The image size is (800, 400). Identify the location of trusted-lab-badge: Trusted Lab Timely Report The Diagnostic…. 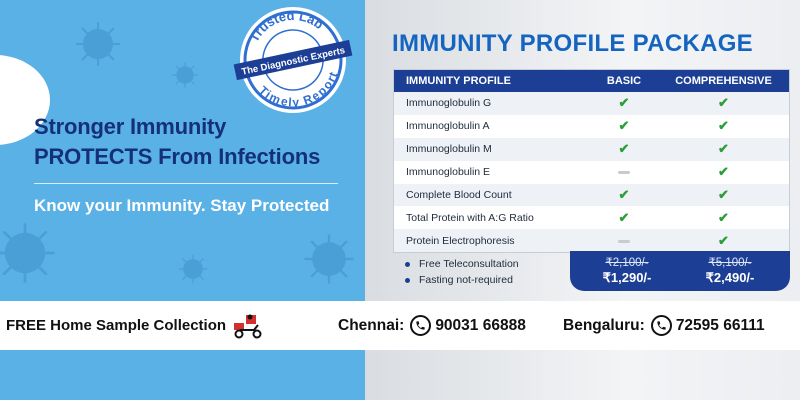
(293, 59).